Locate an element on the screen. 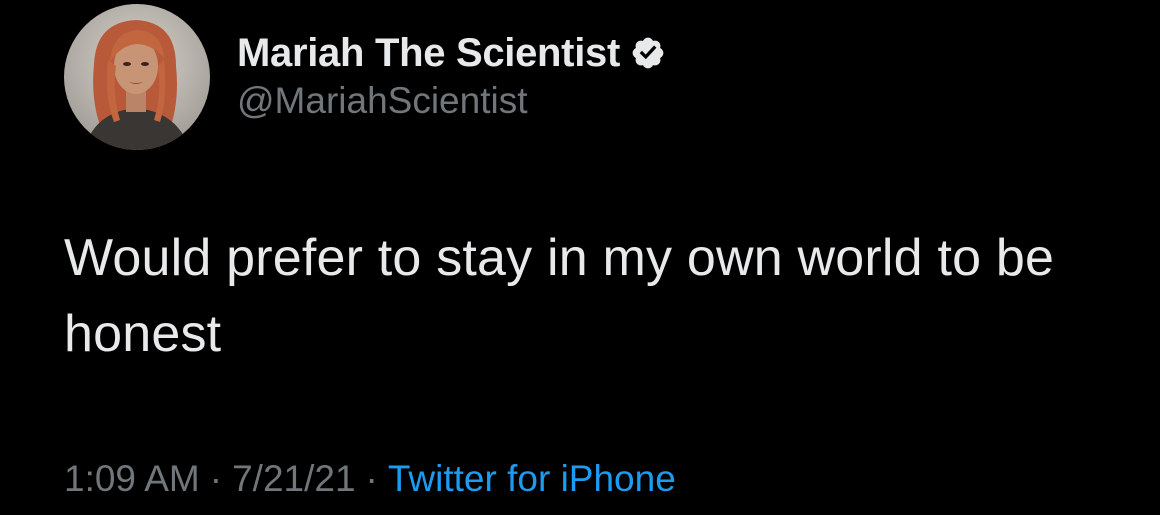  tweet-time: 1:09 AM is located at coordinates (132, 478).